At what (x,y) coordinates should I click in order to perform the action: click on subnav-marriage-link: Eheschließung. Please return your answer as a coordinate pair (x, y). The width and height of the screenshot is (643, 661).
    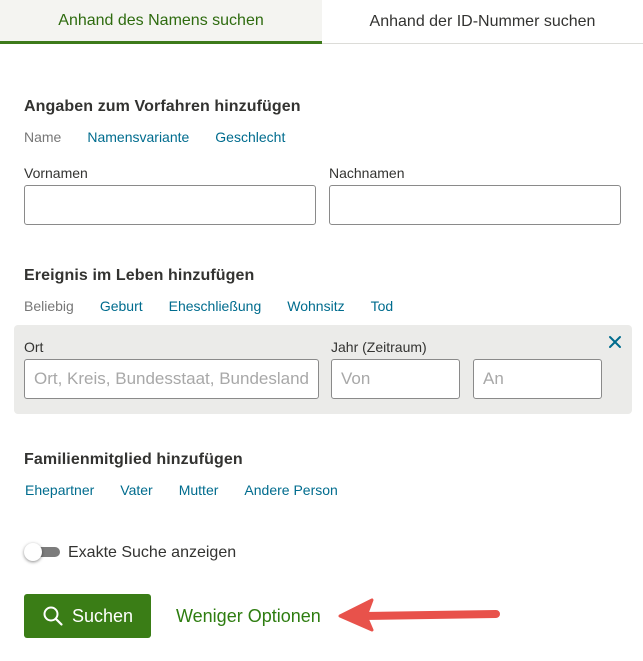
    Looking at the image, I should click on (215, 306).